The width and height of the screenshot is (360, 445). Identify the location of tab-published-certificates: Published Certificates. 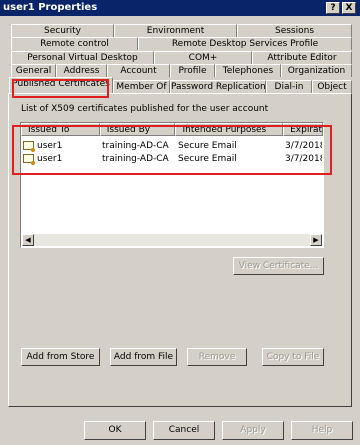
(61, 85).